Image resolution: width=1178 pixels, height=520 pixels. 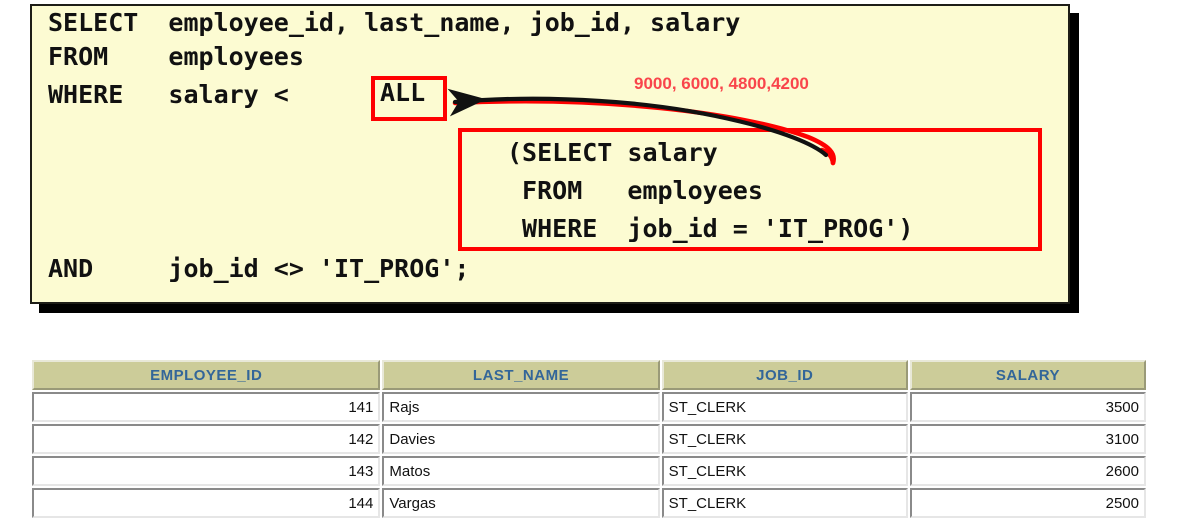 What do you see at coordinates (206, 503) in the screenshot?
I see `cell-employee-id: 144` at bounding box center [206, 503].